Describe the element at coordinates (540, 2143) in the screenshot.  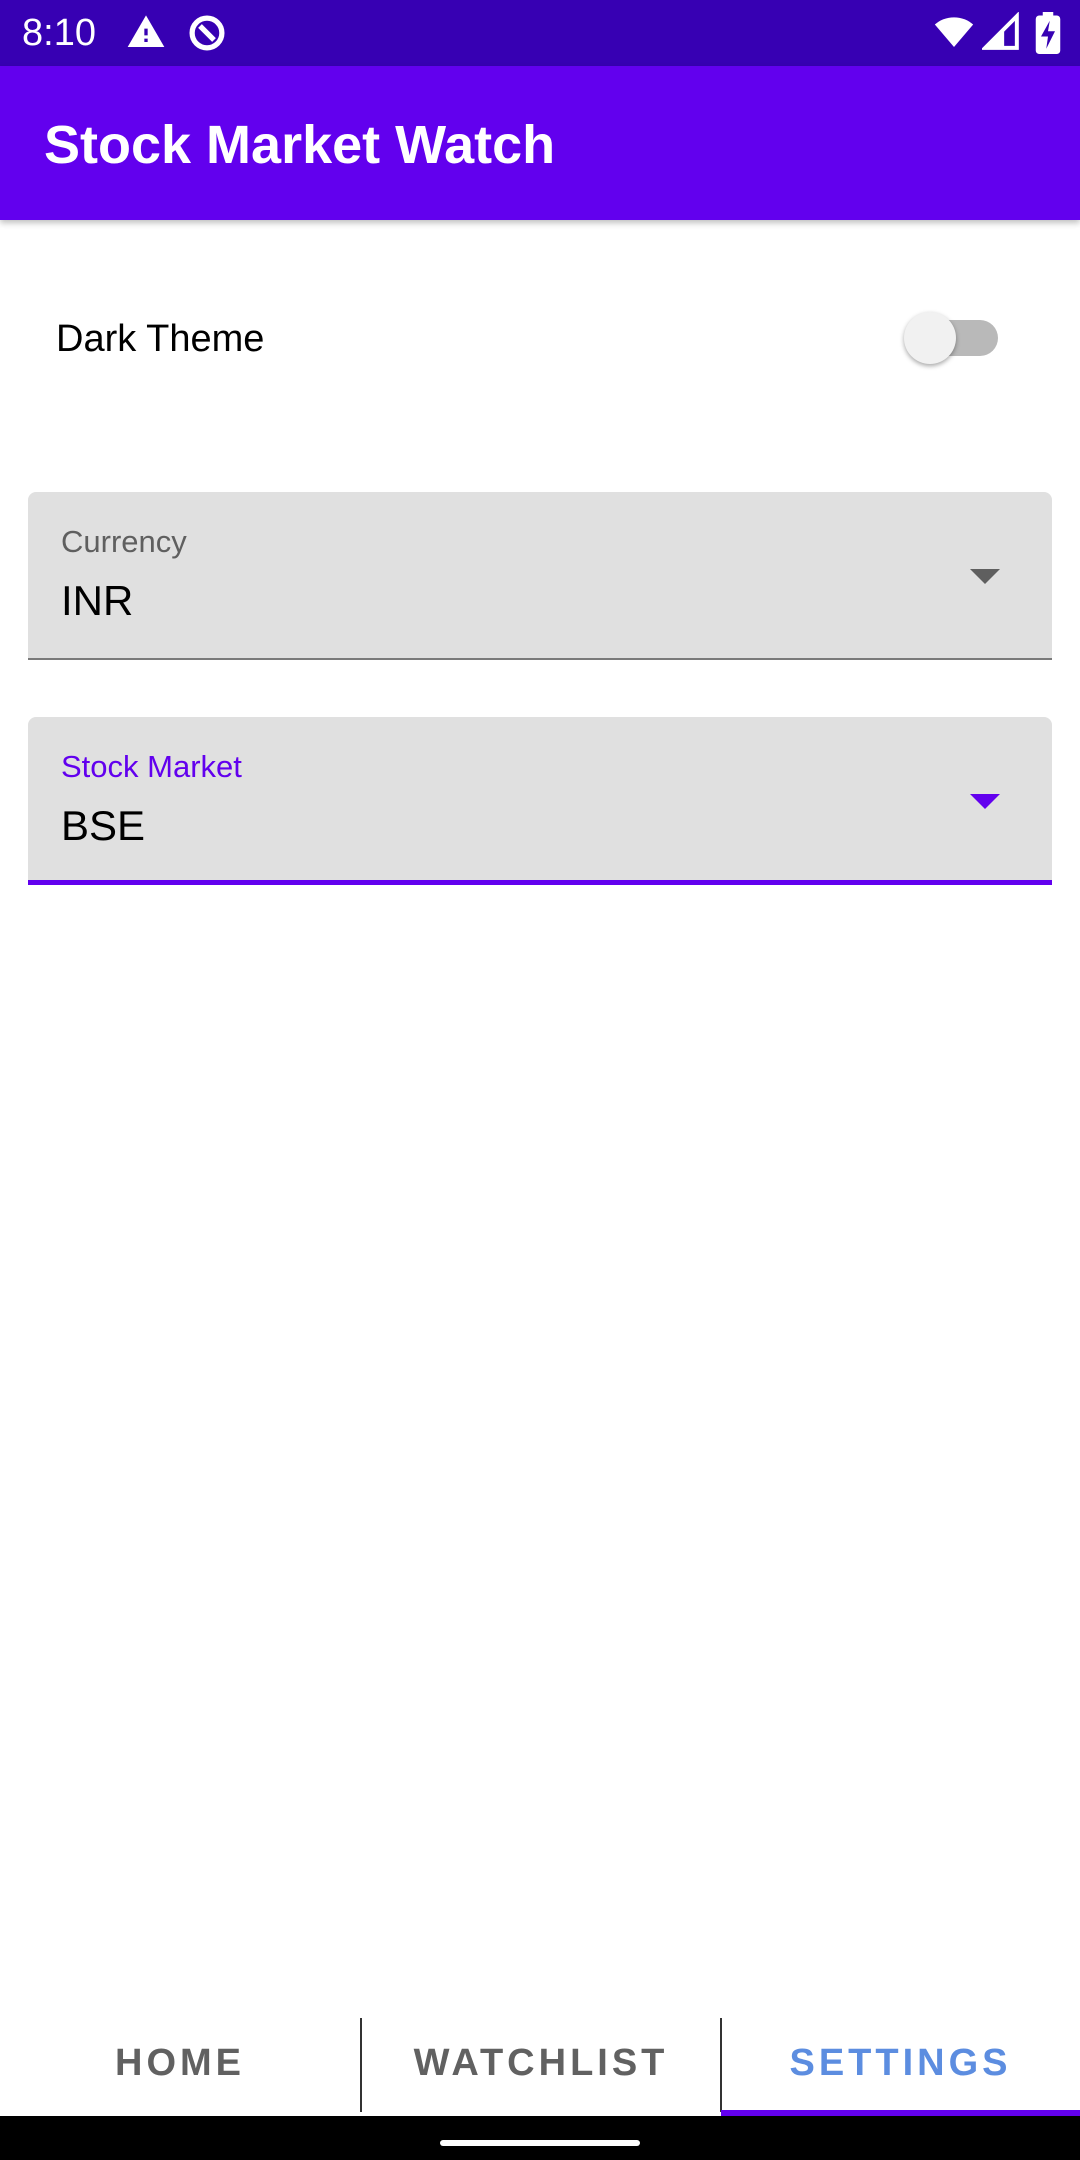
I see `home-gesture-handle` at that location.